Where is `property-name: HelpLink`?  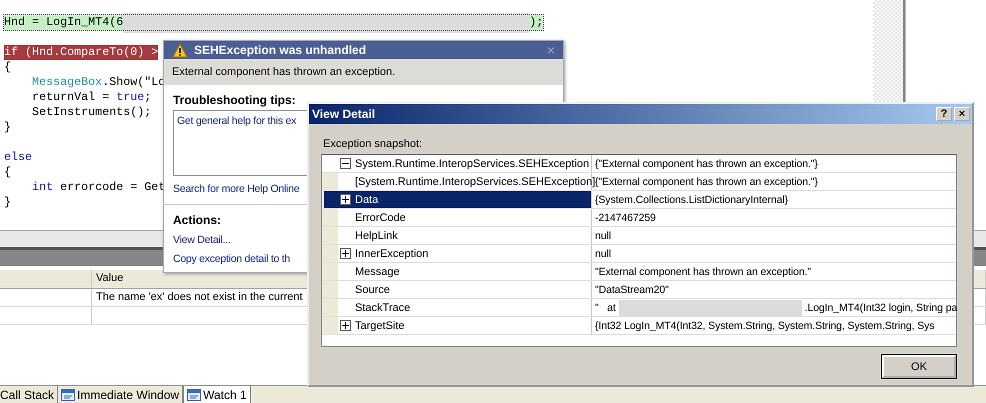 property-name: HelpLink is located at coordinates (458, 235).